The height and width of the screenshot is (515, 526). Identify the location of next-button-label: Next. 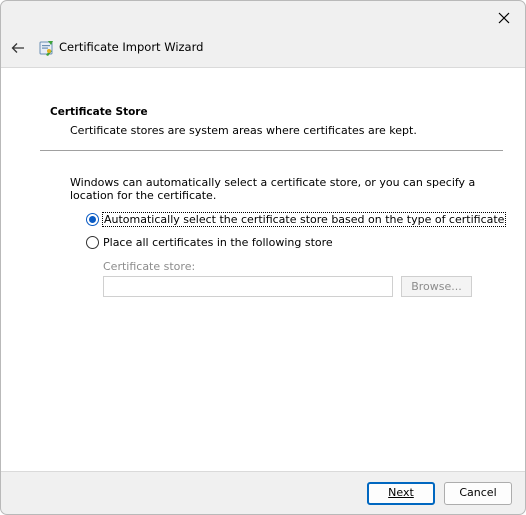
(401, 492).